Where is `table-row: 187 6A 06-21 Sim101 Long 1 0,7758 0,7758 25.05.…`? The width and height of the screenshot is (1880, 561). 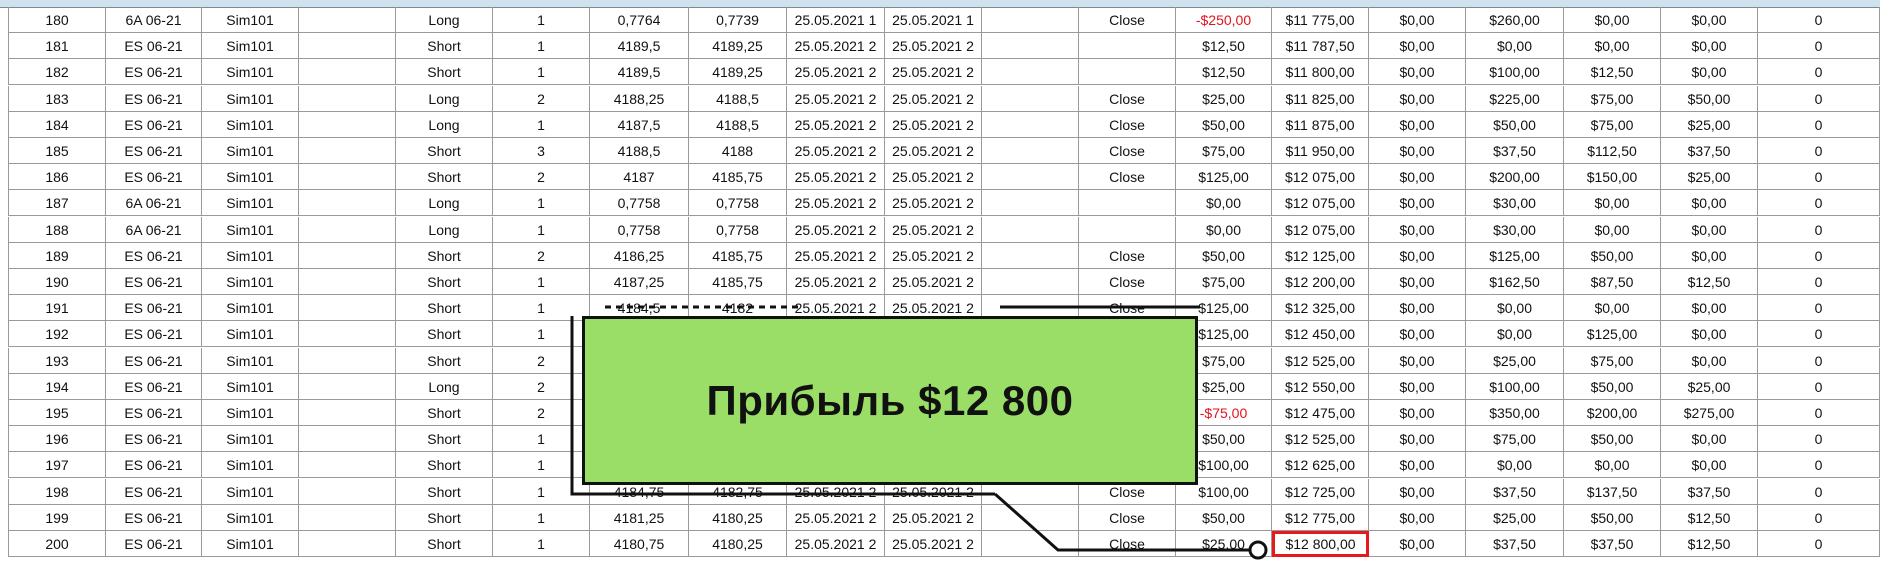 table-row: 187 6A 06-21 Sim101 Long 1 0,7758 0,7758 25.05.… is located at coordinates (940, 203).